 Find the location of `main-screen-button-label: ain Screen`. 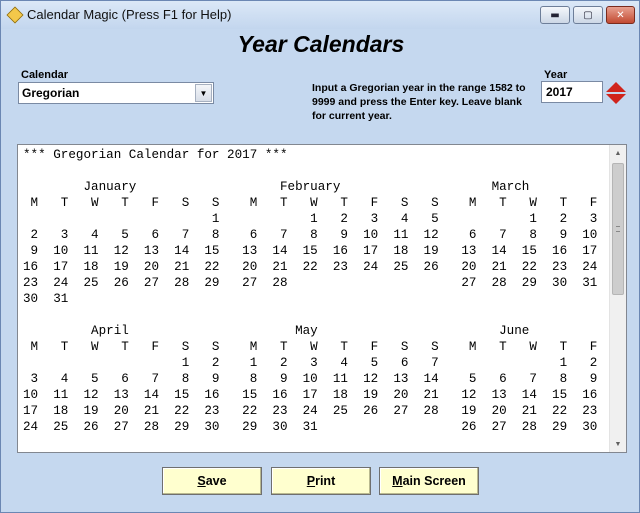

main-screen-button-label: ain Screen is located at coordinates (434, 481).